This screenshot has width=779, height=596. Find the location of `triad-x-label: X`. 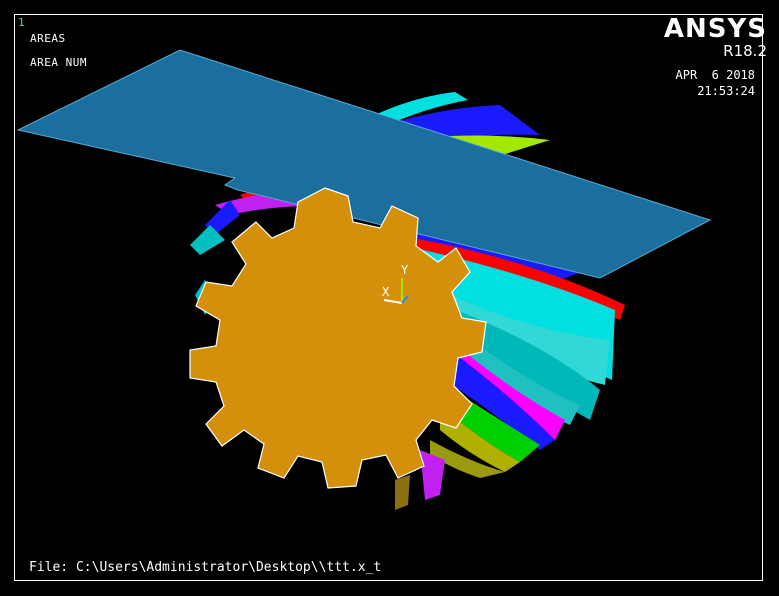

triad-x-label: X is located at coordinates (386, 292).